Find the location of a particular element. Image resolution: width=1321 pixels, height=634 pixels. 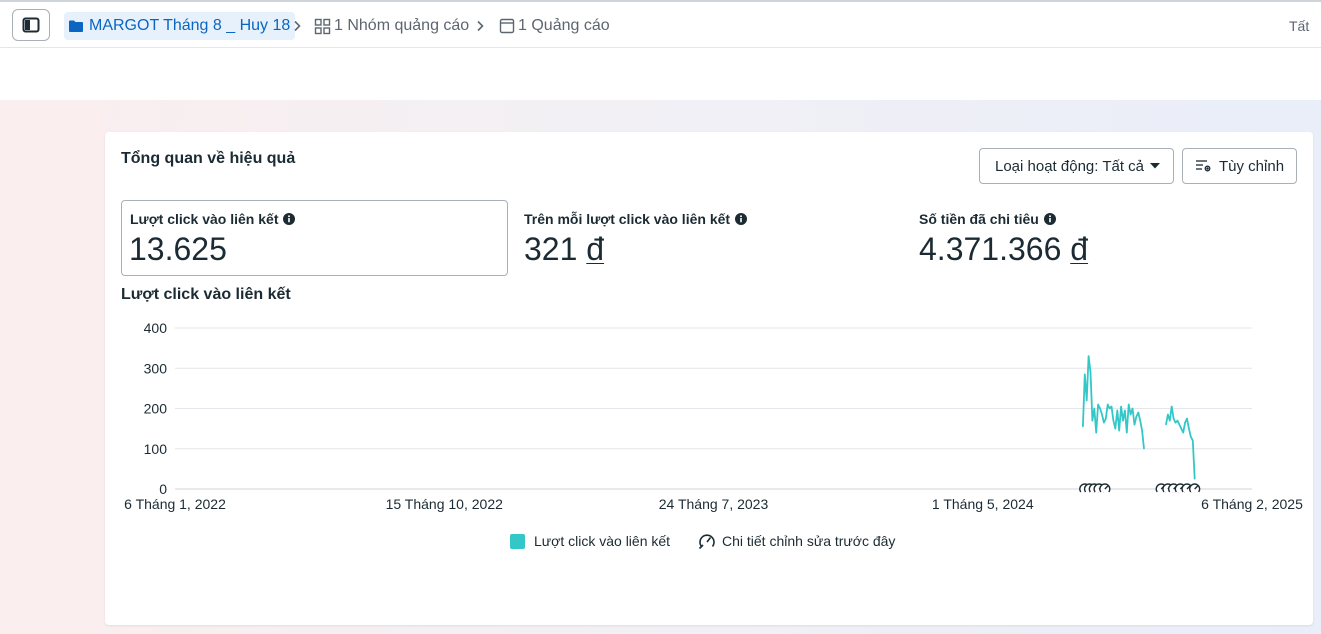

x-tick-label: 1 Tháng 5, 2024 is located at coordinates (983, 504).